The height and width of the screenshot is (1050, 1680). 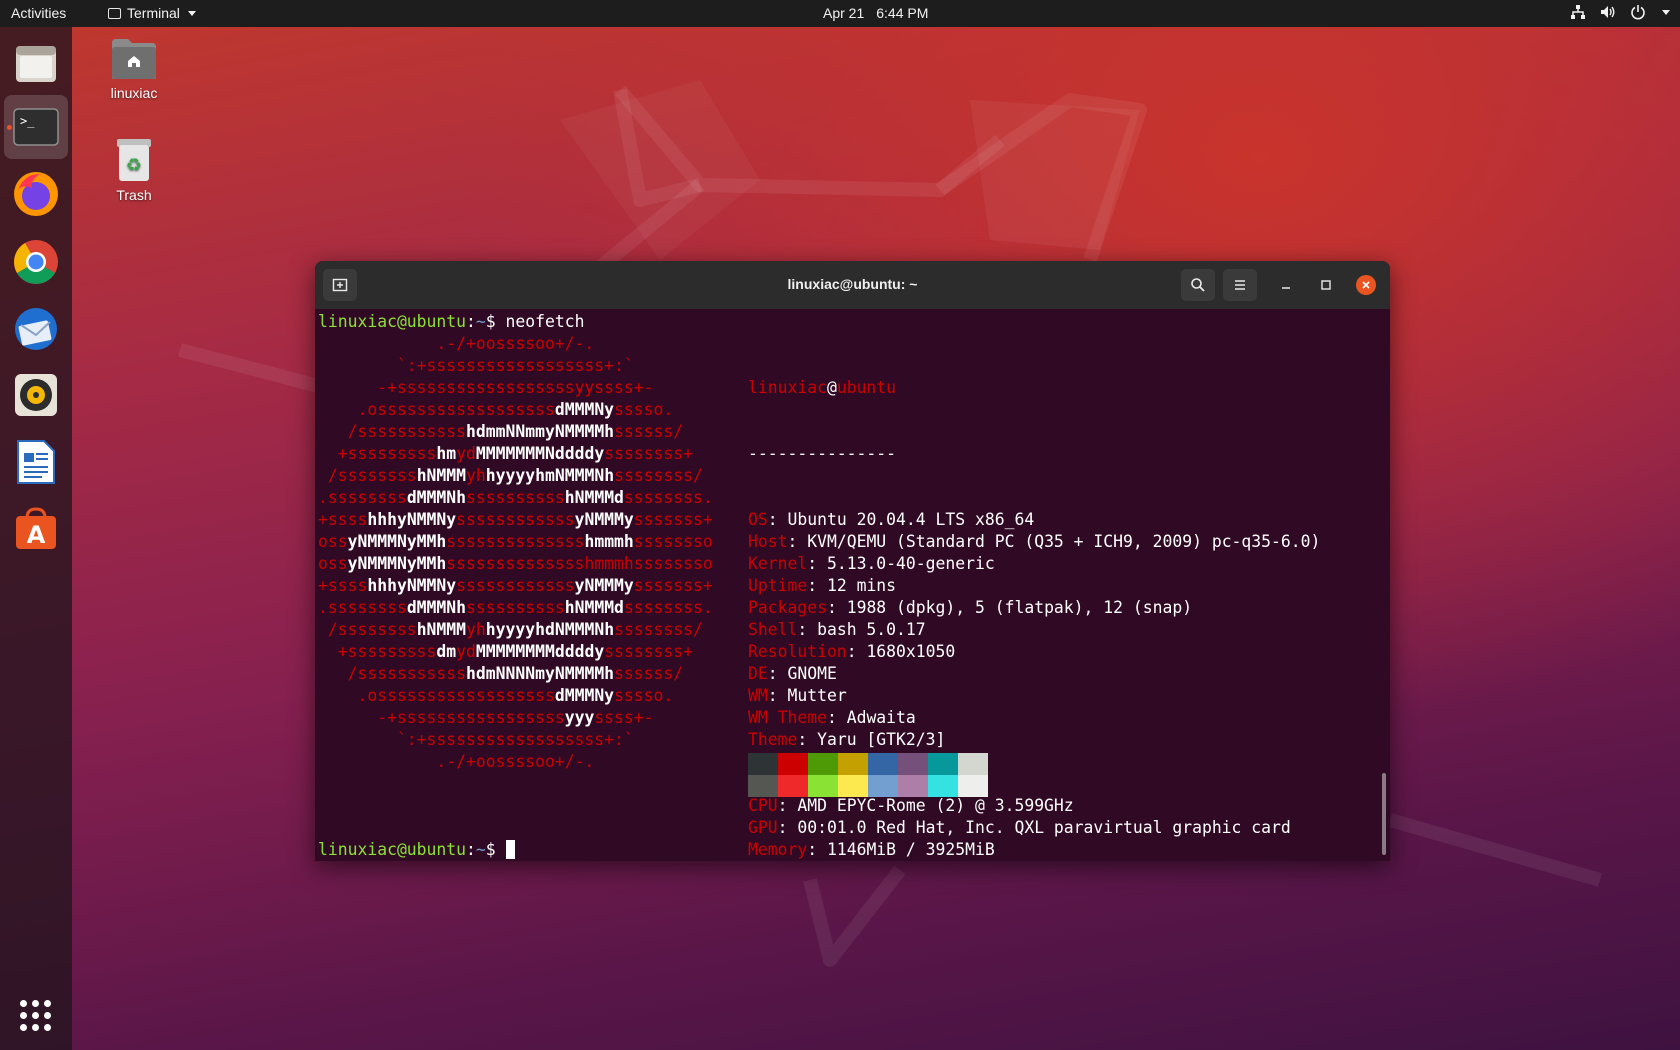 I want to click on logo-line: +ssssssssshmydMMMMMMMNddddyssssssss+, so click(x=515, y=454).